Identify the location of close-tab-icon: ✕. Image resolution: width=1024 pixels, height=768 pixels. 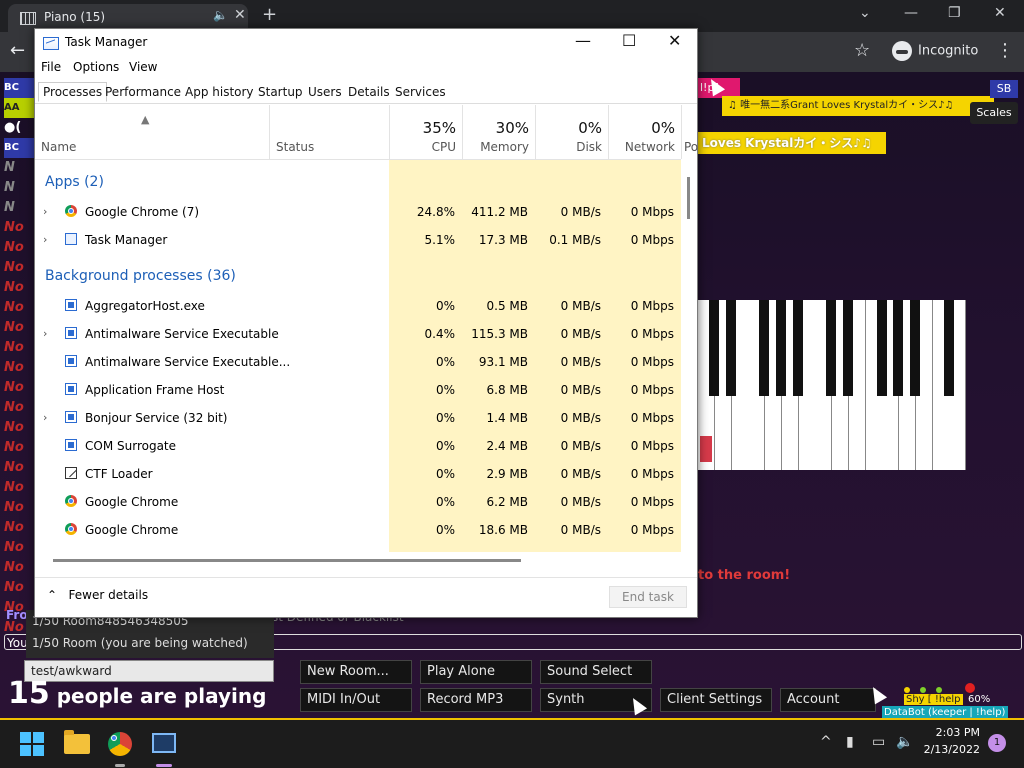
(240, 15).